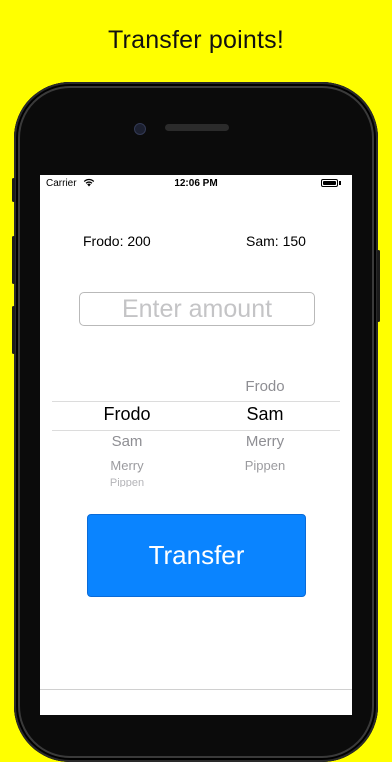  I want to click on picker-from-selected: Frodo, so click(127, 414).